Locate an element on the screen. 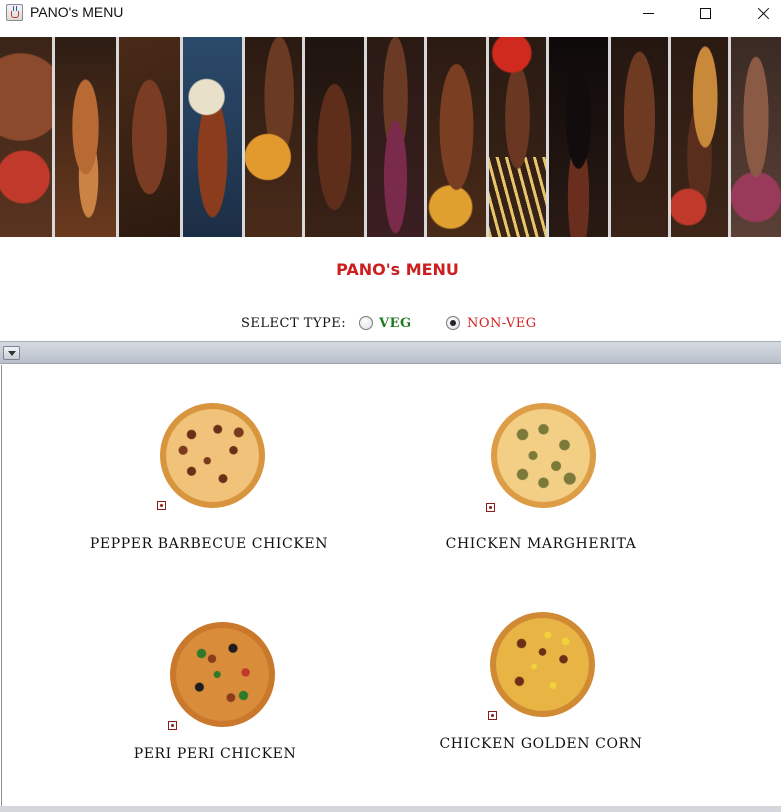 This screenshot has width=781, height=812. veg-radio is located at coordinates (366, 323).